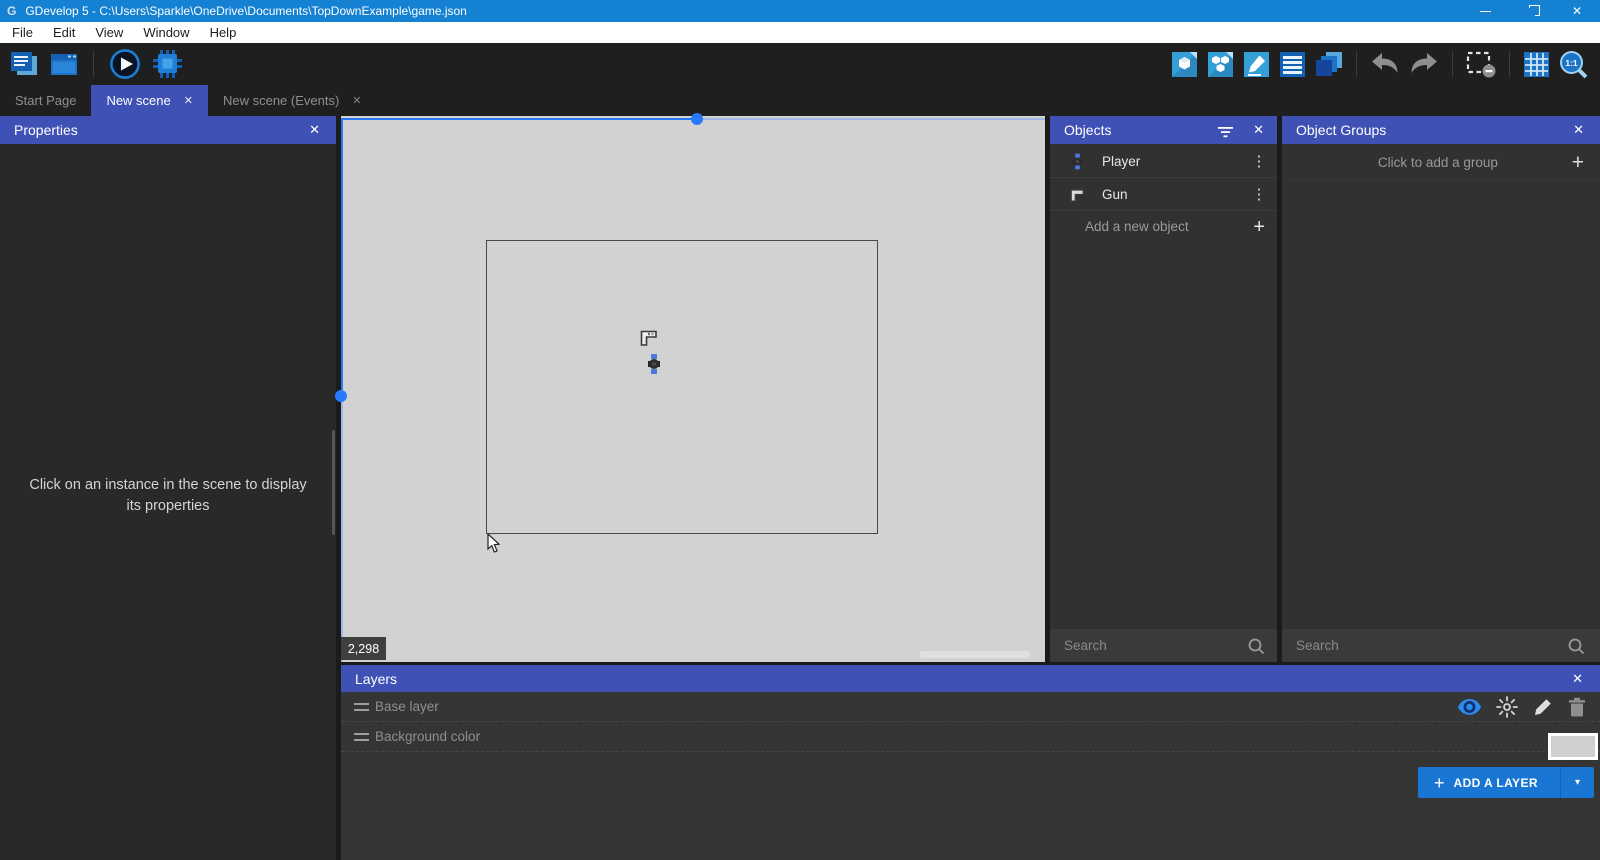 This screenshot has width=1600, height=860. What do you see at coordinates (1543, 707) in the screenshot?
I see `layer-edit-pencil-icon` at bounding box center [1543, 707].